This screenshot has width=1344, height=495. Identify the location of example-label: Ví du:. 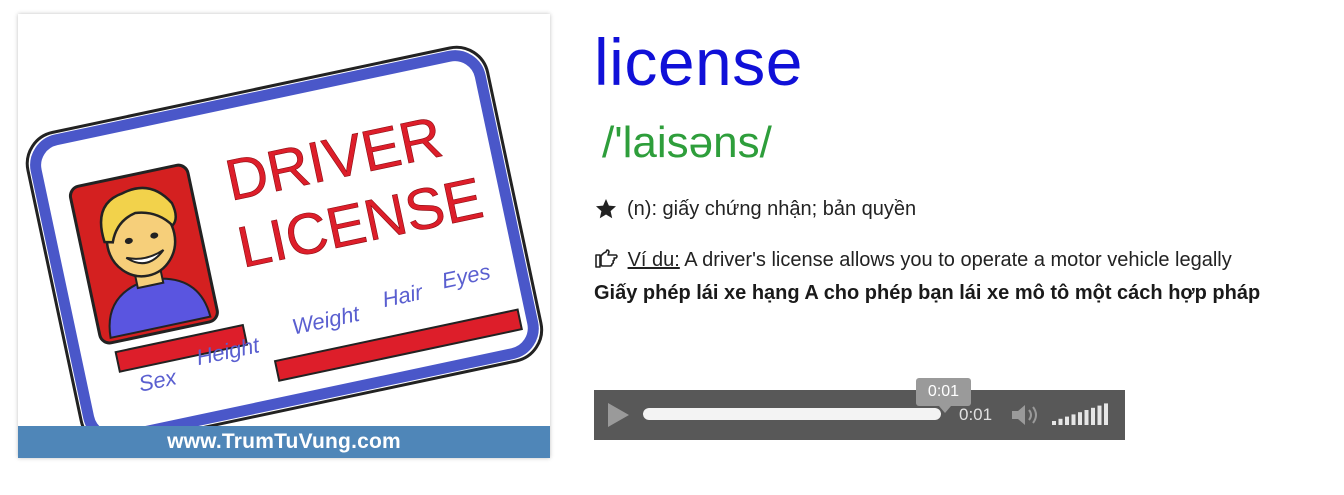
(653, 260).